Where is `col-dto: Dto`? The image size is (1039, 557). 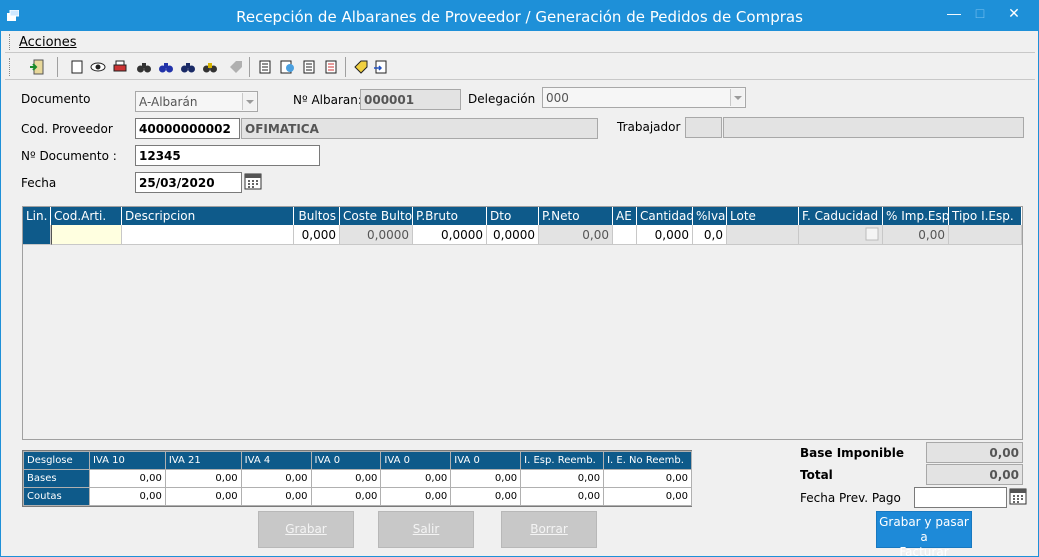
col-dto: Dto is located at coordinates (513, 216).